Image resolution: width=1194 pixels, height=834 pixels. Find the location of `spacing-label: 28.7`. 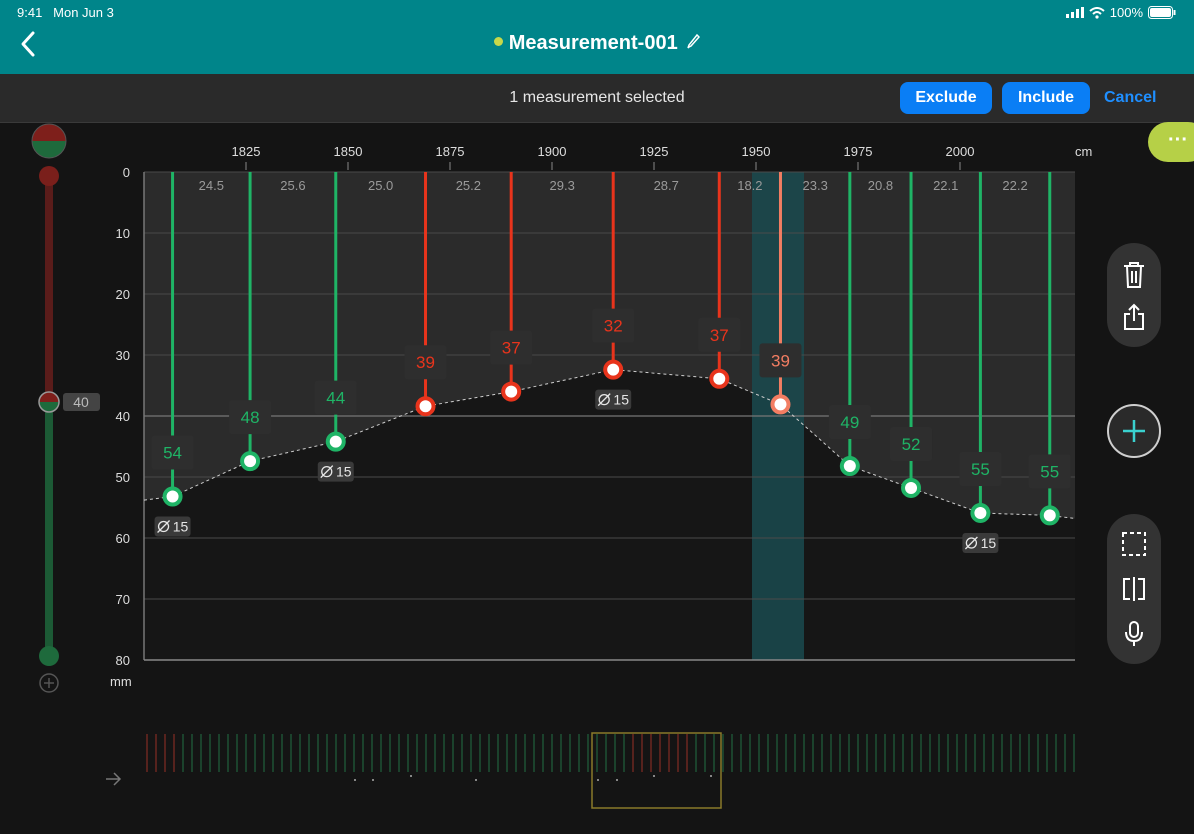

spacing-label: 28.7 is located at coordinates (666, 185).